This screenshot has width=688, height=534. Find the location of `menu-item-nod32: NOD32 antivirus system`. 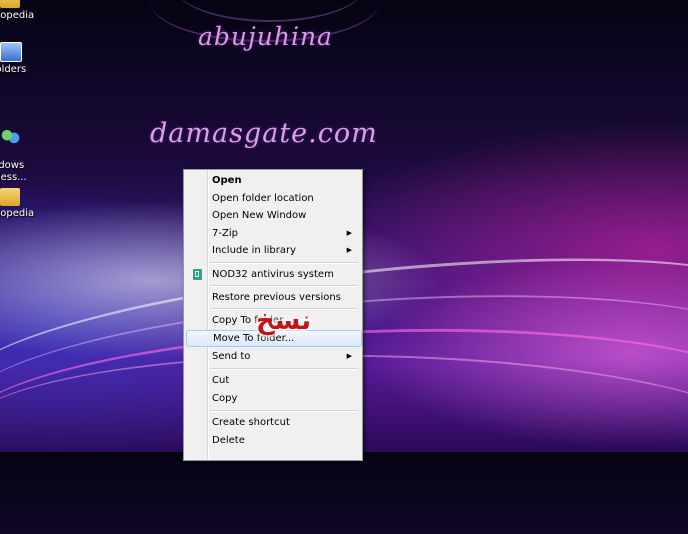

menu-item-nod32: NOD32 antivirus system is located at coordinates (273, 274).